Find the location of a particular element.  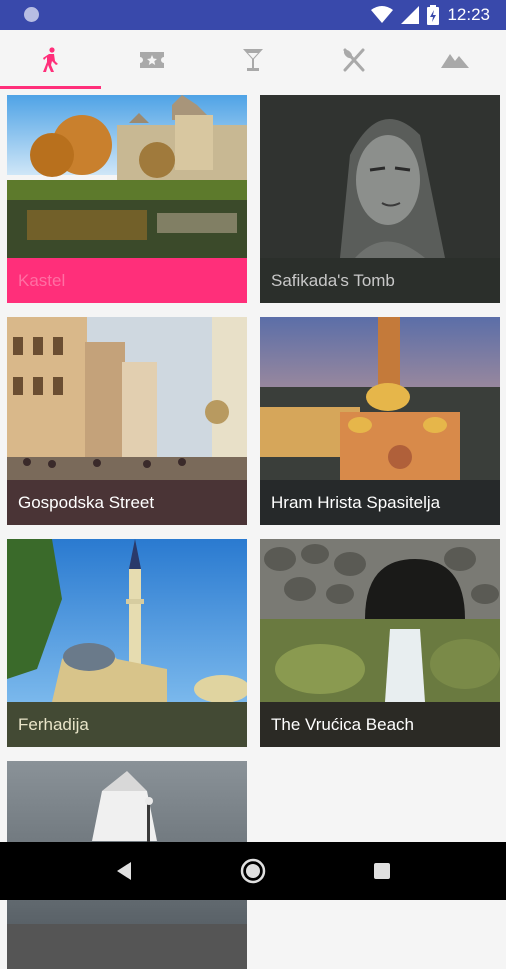

walking-person-icon is located at coordinates (50, 59).